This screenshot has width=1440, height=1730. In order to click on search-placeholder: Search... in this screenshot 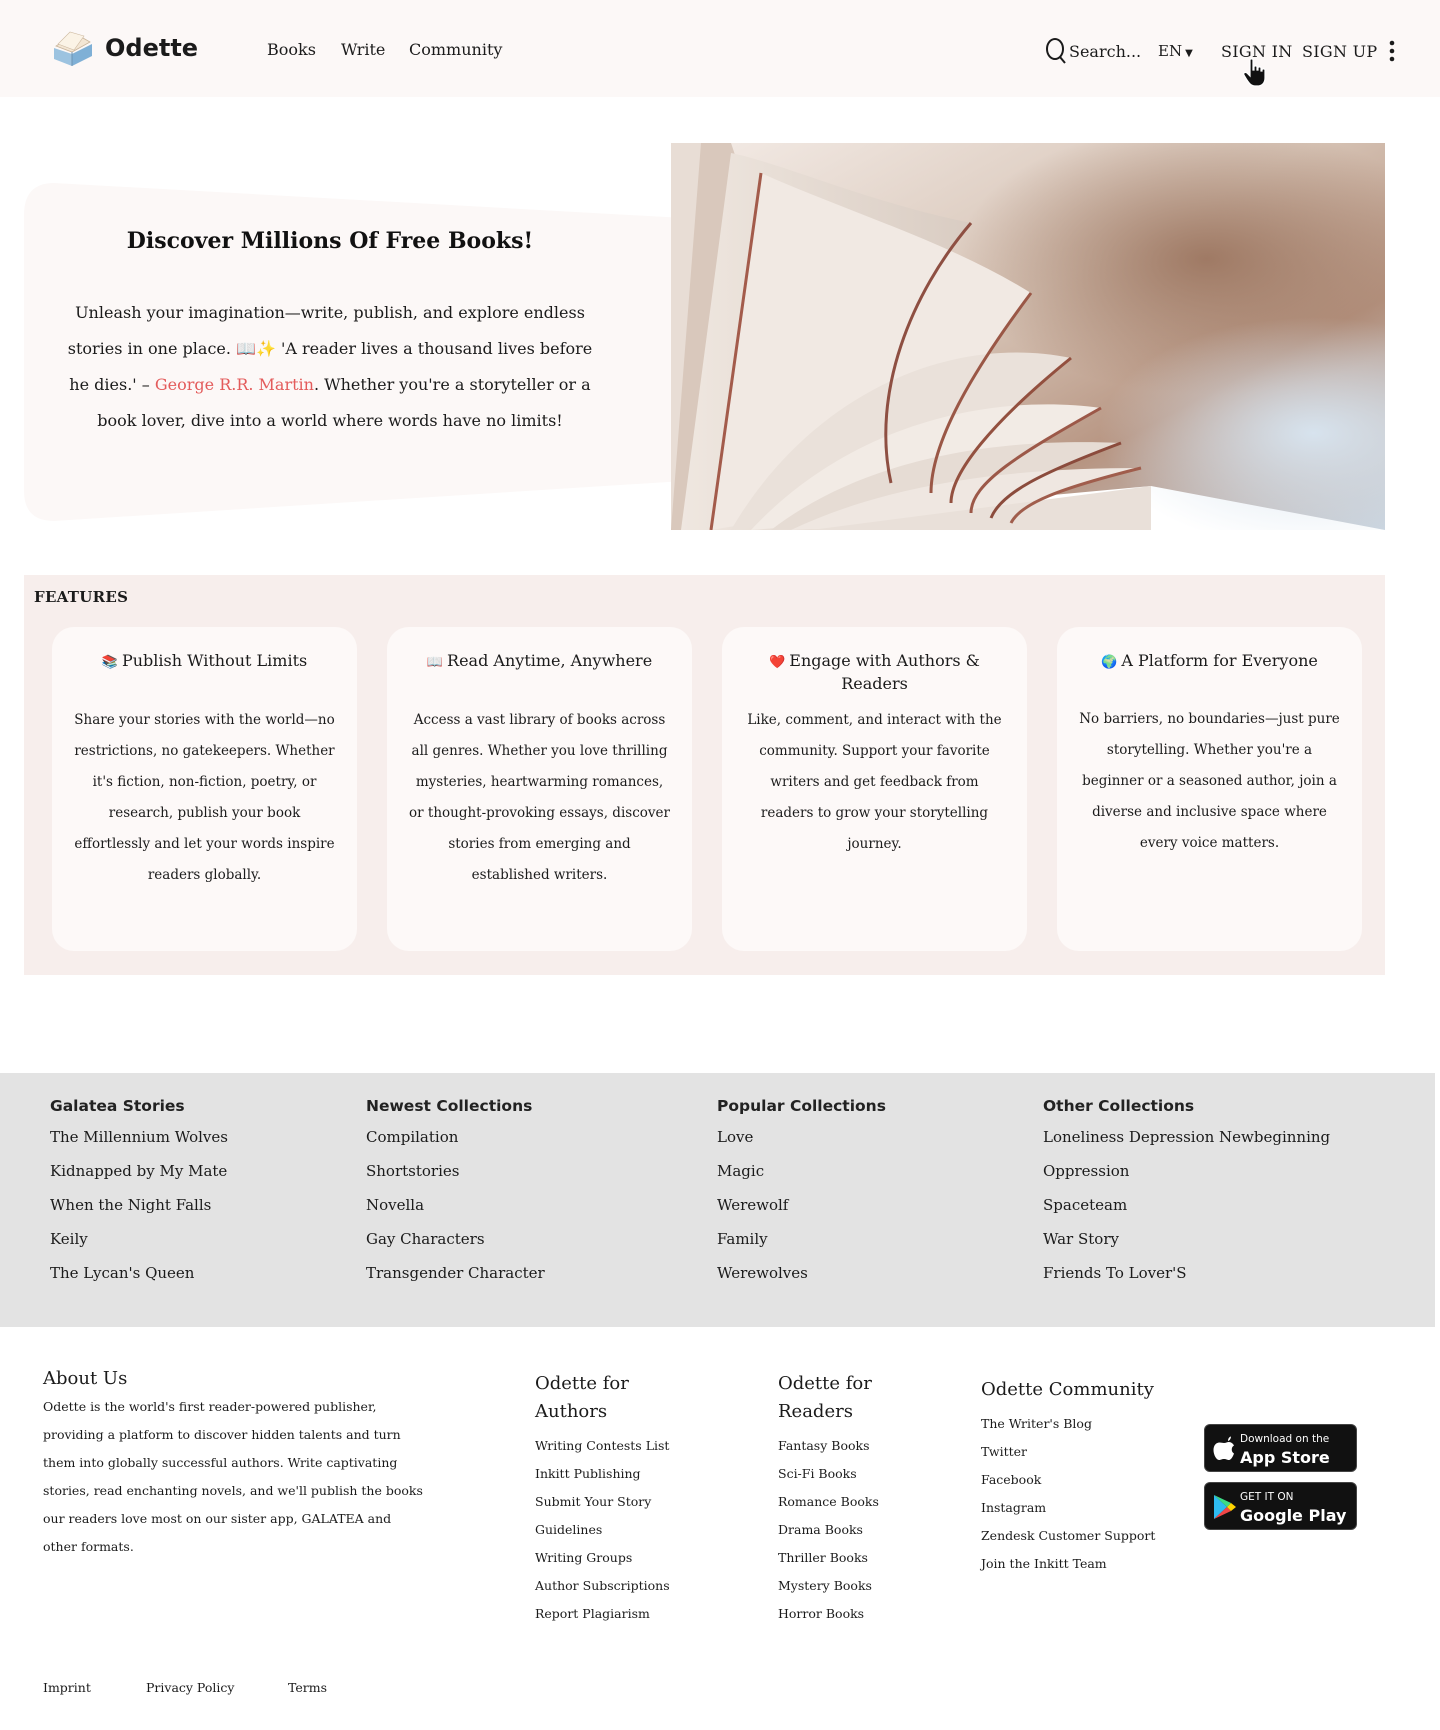, I will do `click(1105, 51)`.